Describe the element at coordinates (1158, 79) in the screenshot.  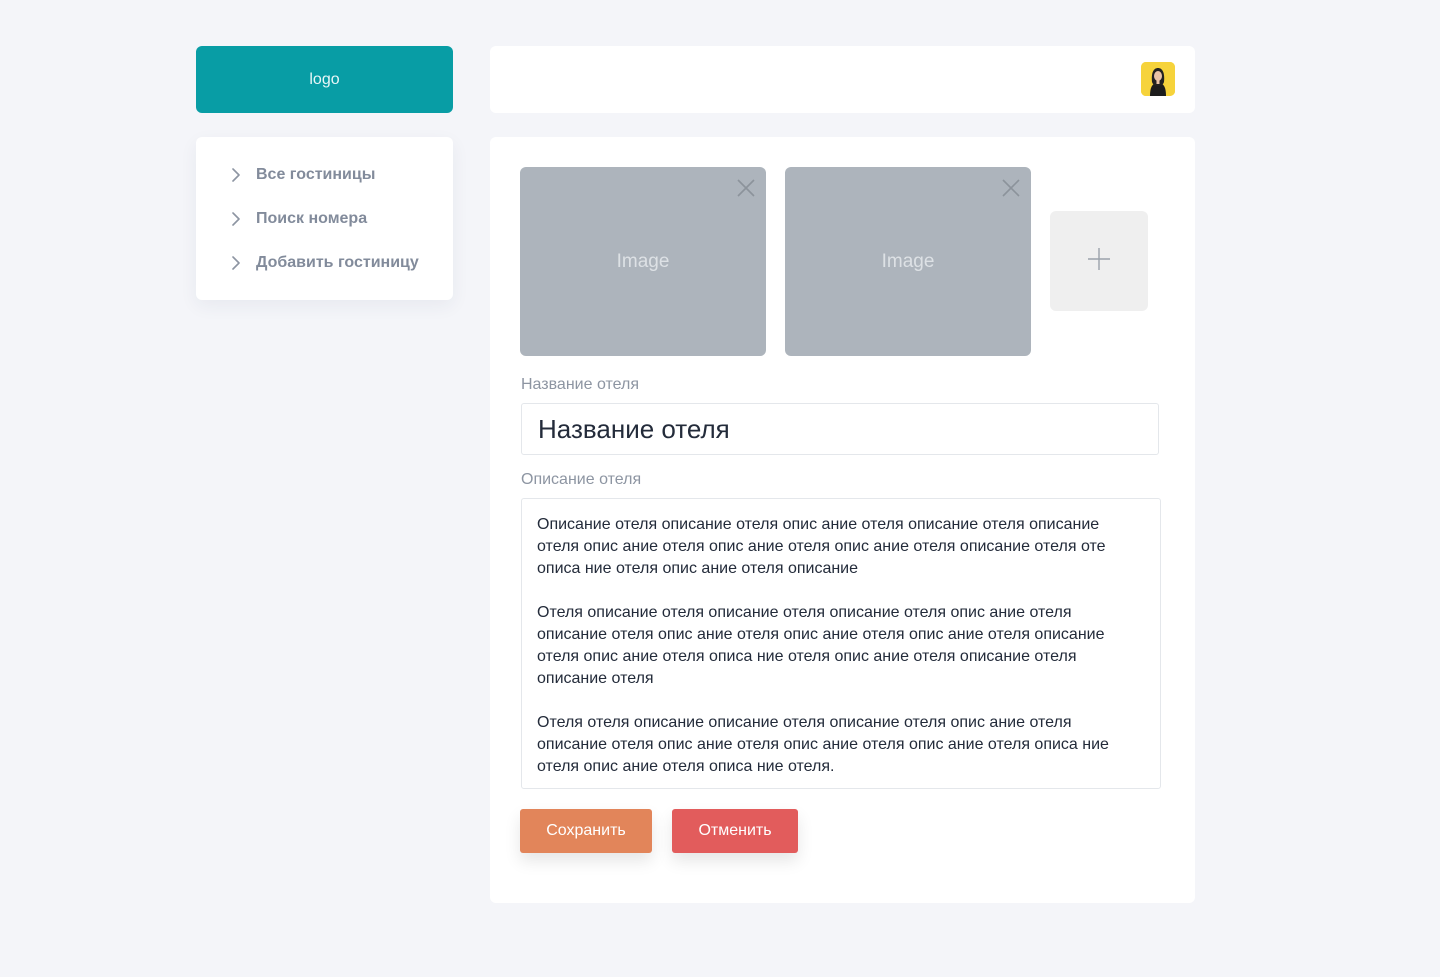
I see `user-avatar` at that location.